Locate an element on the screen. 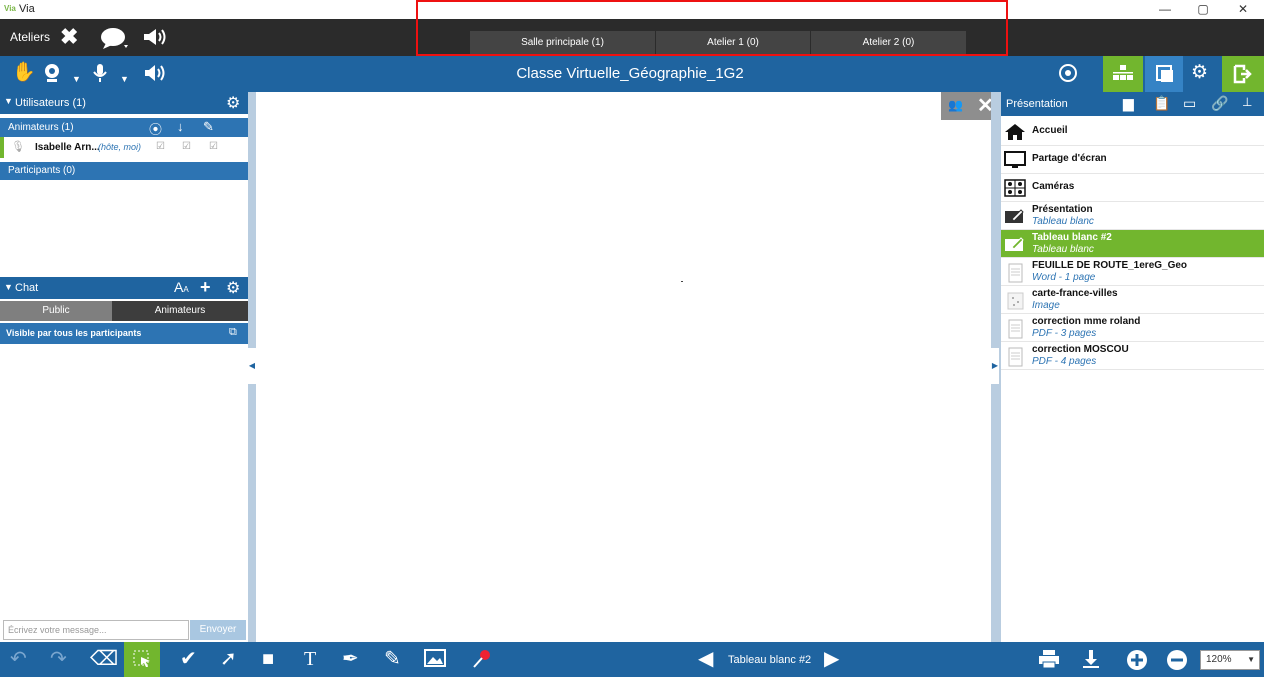 This screenshot has width=1264, height=677. folder-icon: ▆ is located at coordinates (1128, 103).